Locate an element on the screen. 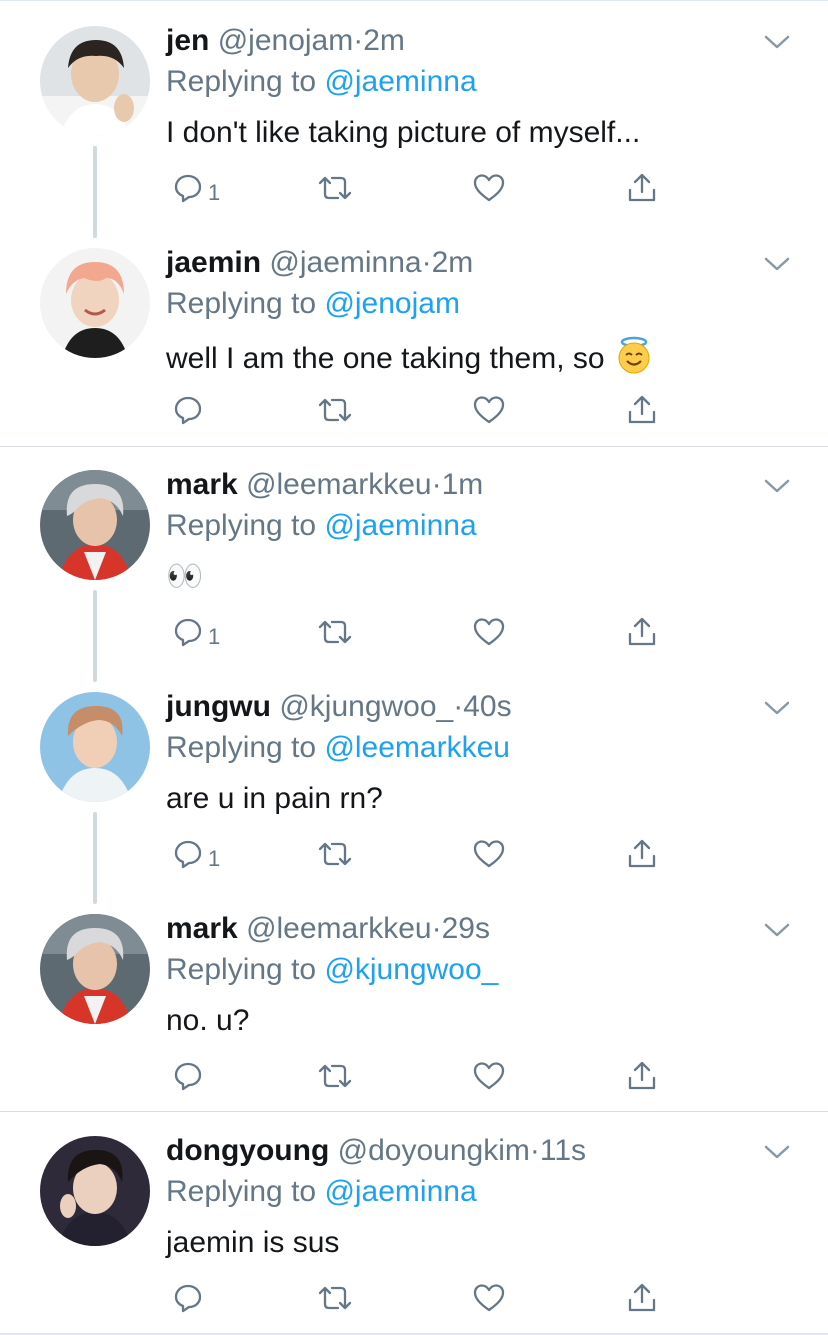  display-name: jen is located at coordinates (187, 40).